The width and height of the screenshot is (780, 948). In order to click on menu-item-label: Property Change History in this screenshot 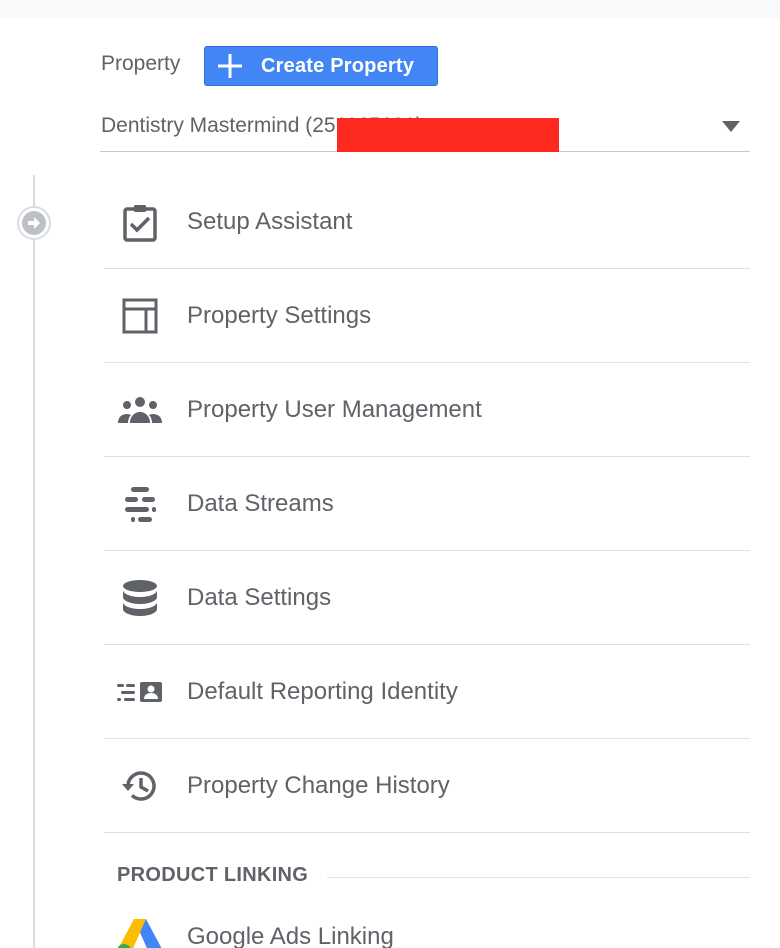, I will do `click(318, 785)`.